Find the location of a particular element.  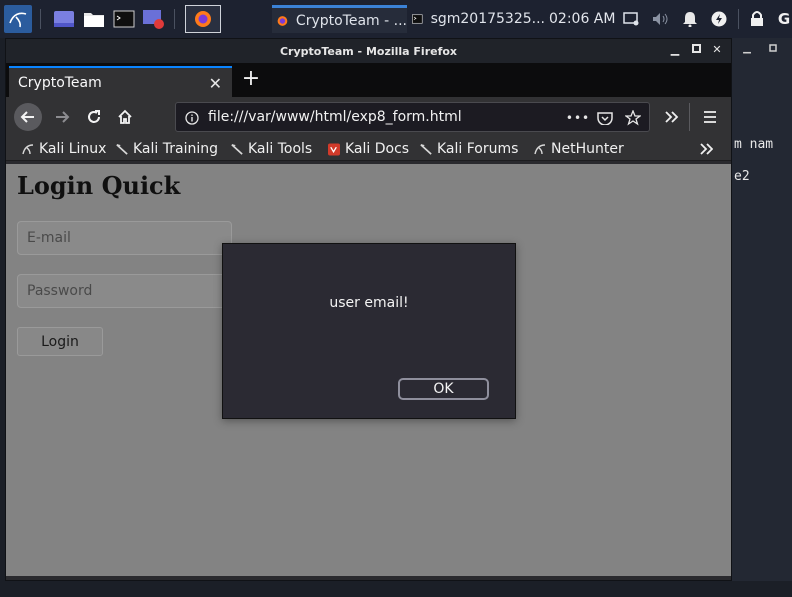

bookmark-nethunter: NetHunter is located at coordinates (579, 149).